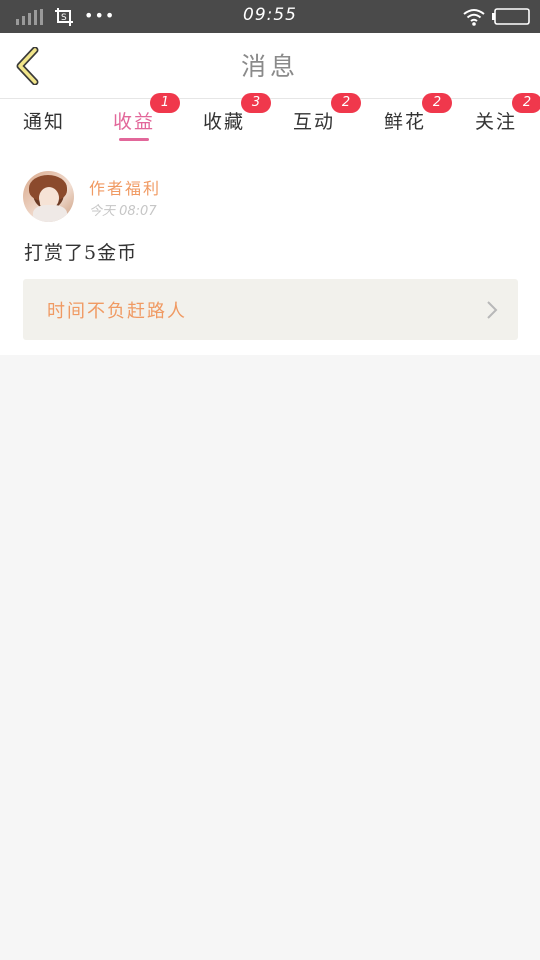 This screenshot has width=540, height=960. I want to click on status-bar: S ••• 09:55, so click(270, 16).